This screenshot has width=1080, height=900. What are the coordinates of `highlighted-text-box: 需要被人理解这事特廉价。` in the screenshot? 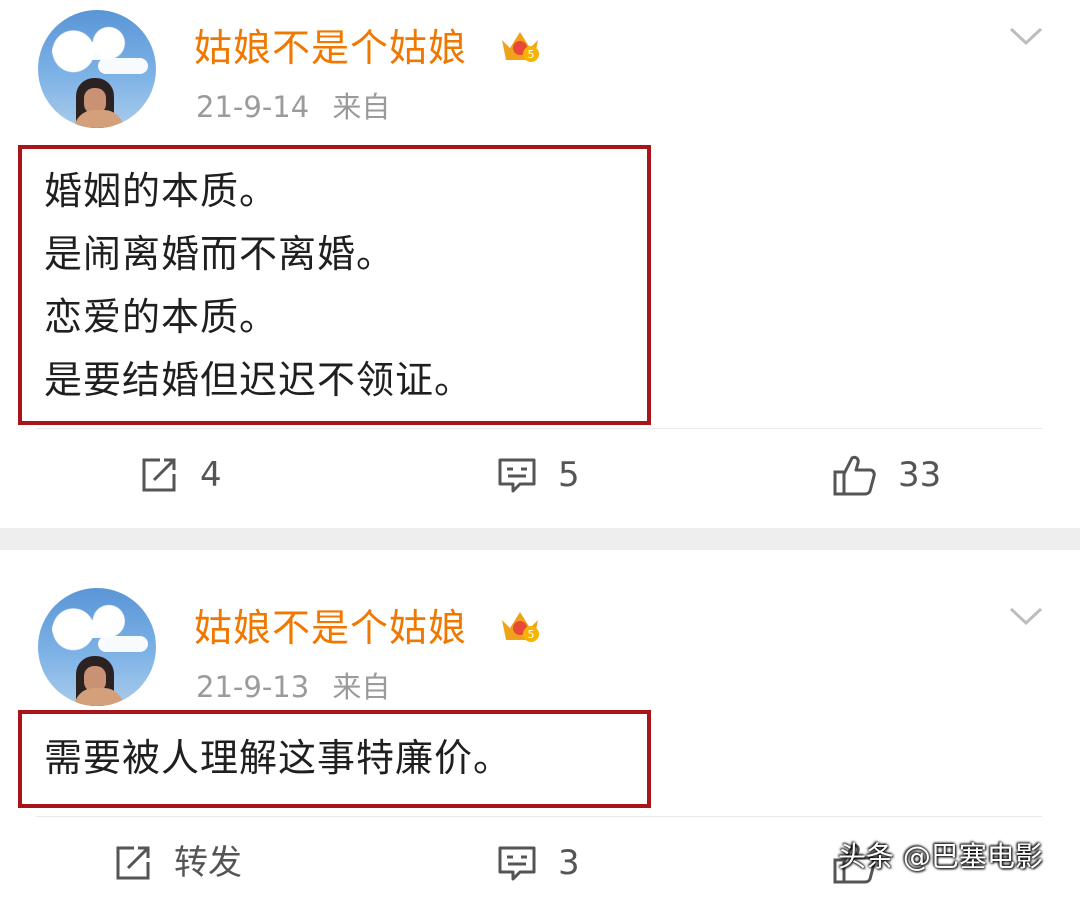 It's located at (334, 759).